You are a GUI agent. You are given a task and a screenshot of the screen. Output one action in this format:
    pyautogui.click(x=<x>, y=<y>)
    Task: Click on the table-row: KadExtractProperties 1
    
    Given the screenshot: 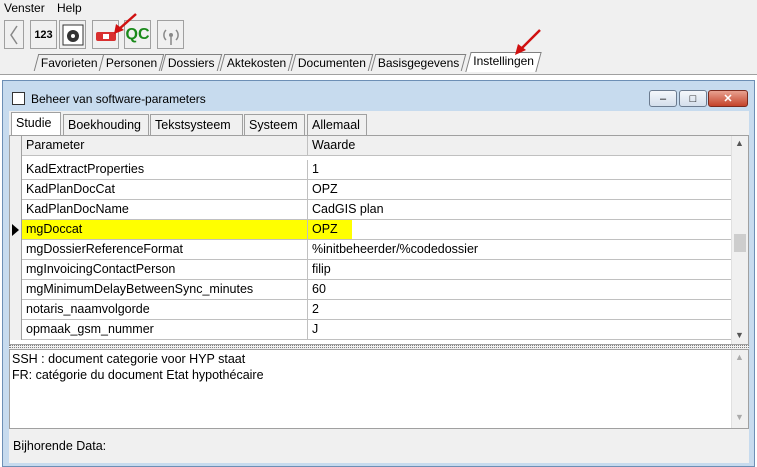 What is the action you would take?
    pyautogui.click(x=371, y=170)
    